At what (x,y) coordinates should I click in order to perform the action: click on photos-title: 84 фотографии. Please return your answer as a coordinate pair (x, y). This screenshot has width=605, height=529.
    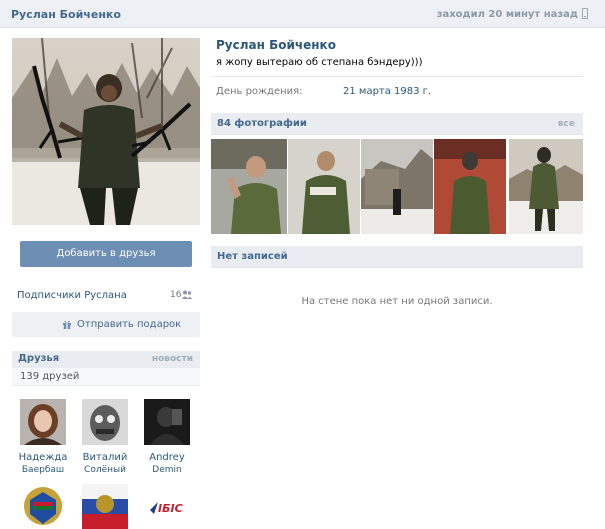
    Looking at the image, I should click on (262, 123).